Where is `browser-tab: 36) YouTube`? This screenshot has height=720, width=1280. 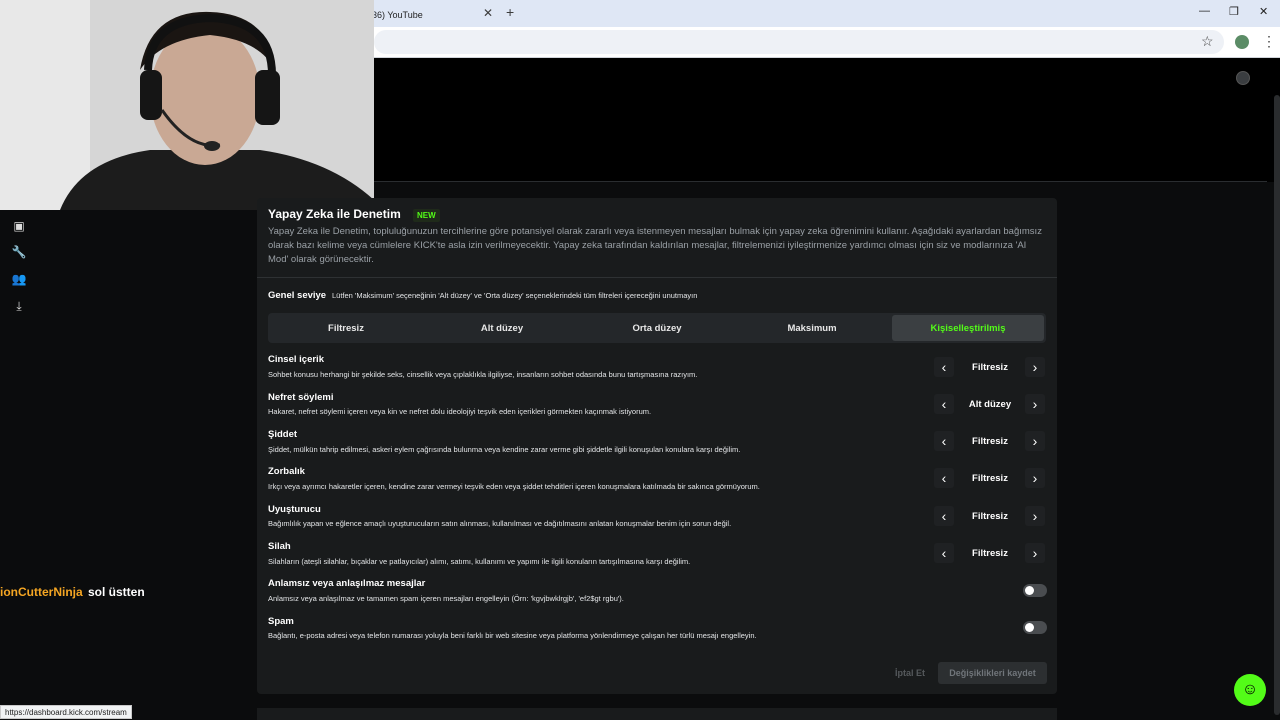
browser-tab: 36) YouTube is located at coordinates (432, 15).